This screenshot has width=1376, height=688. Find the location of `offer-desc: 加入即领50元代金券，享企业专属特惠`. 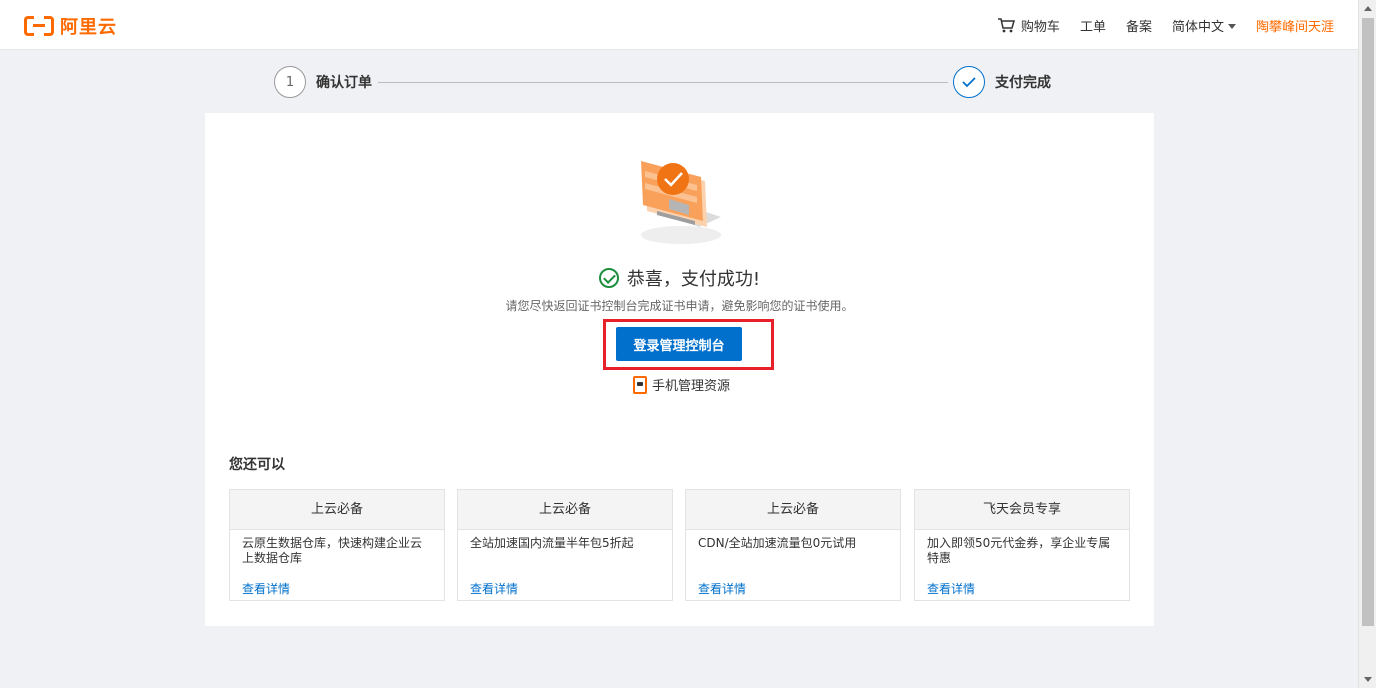

offer-desc: 加入即领50元代金券，享企业专属特惠 is located at coordinates (1019, 550).